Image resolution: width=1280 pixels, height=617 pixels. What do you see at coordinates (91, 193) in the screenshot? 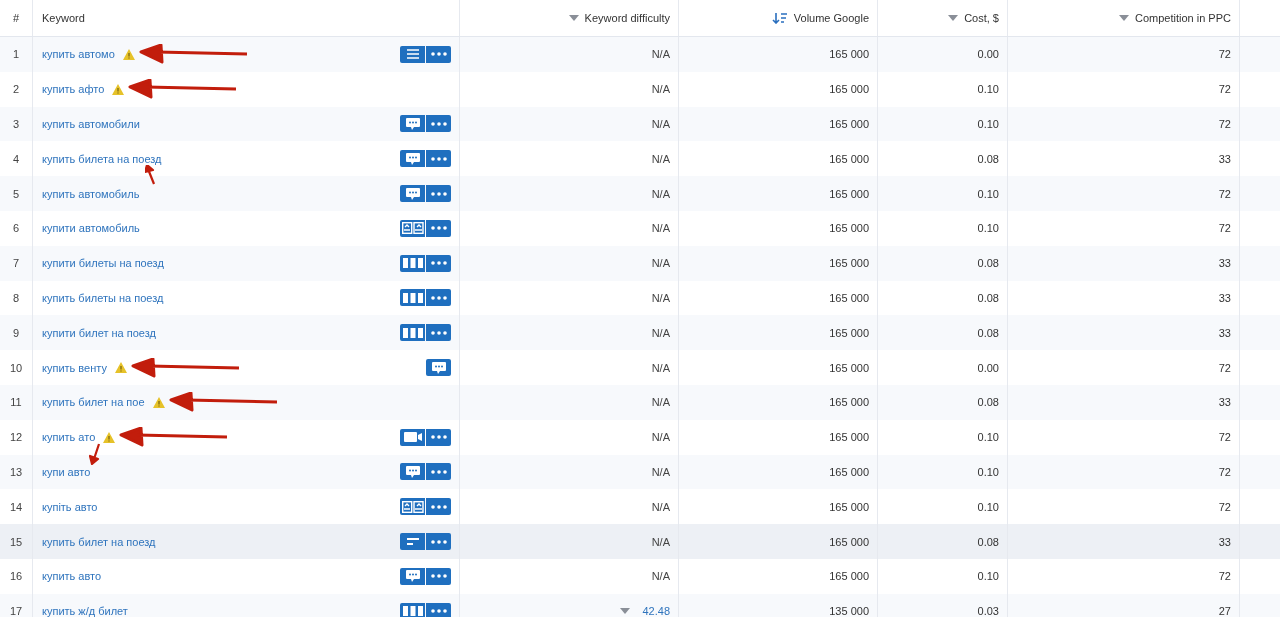
I see `keyword-link: купить автомобиль` at bounding box center [91, 193].